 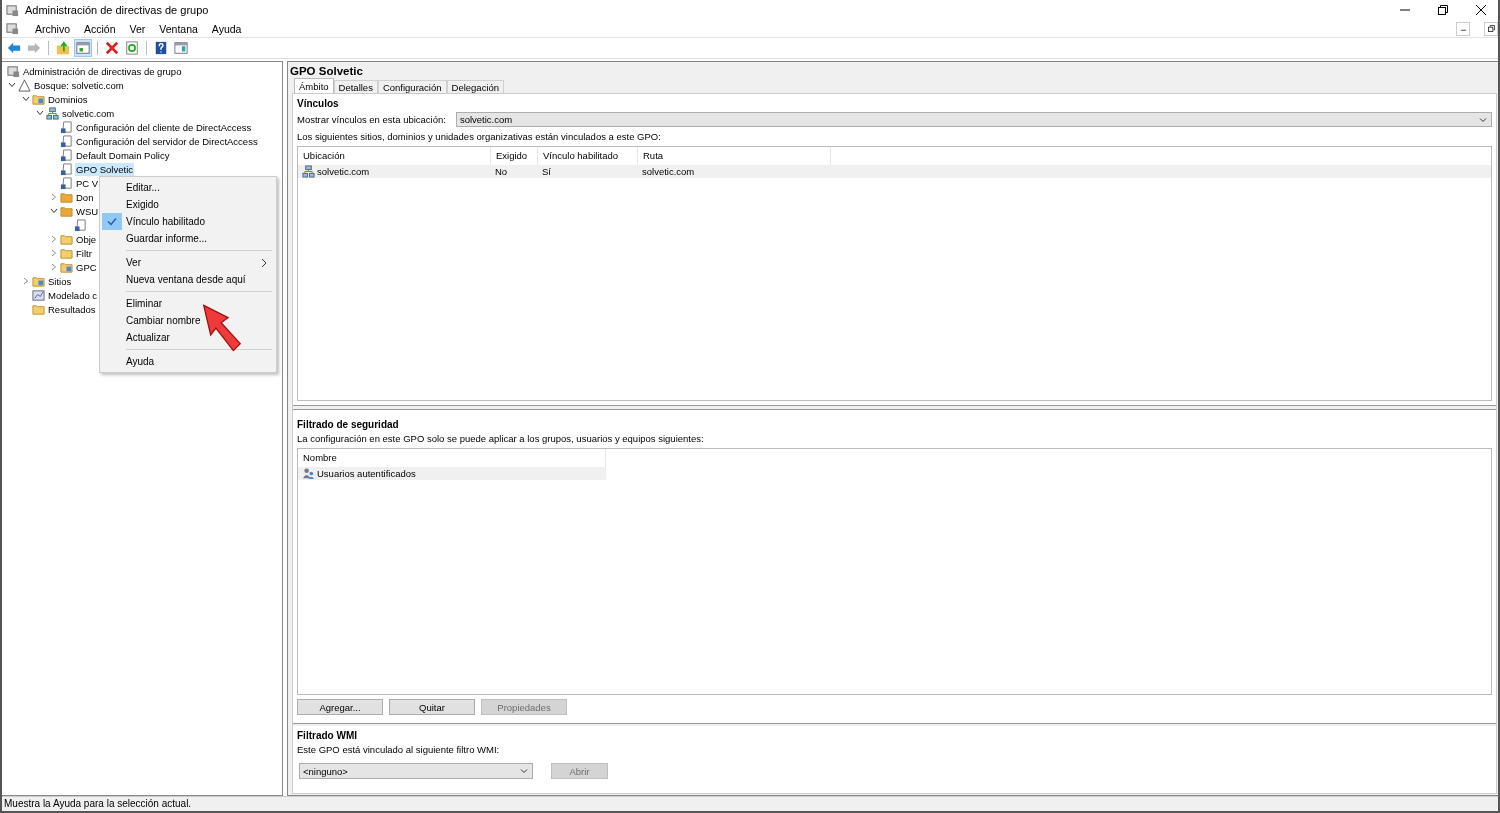 What do you see at coordinates (100, 28) in the screenshot?
I see `menu-item: Acción` at bounding box center [100, 28].